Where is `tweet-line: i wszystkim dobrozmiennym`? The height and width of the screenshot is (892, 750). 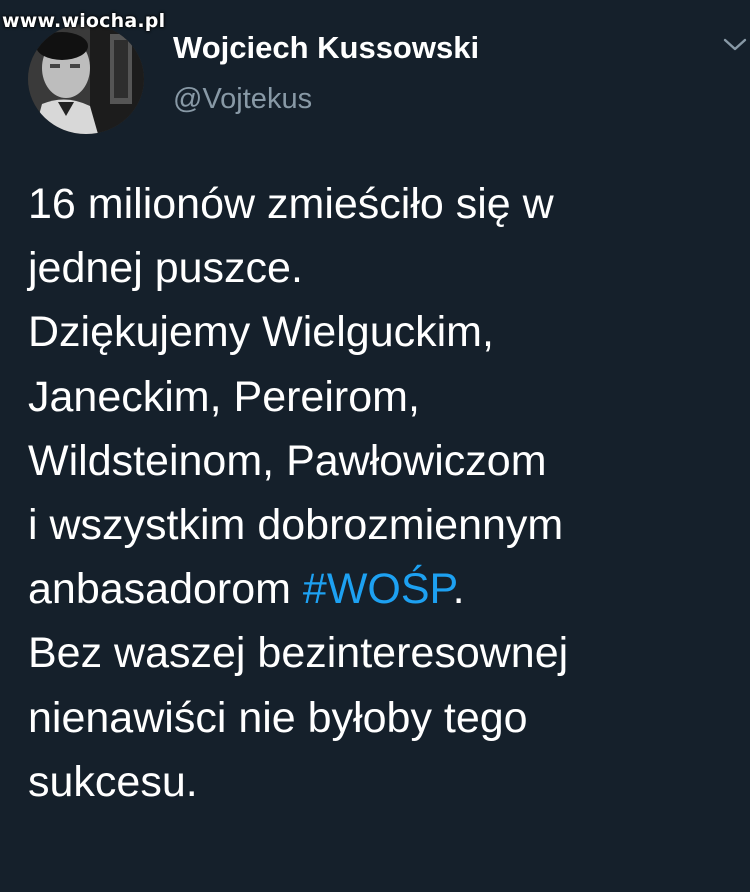
tweet-line: i wszystkim dobrozmiennym is located at coordinates (296, 525).